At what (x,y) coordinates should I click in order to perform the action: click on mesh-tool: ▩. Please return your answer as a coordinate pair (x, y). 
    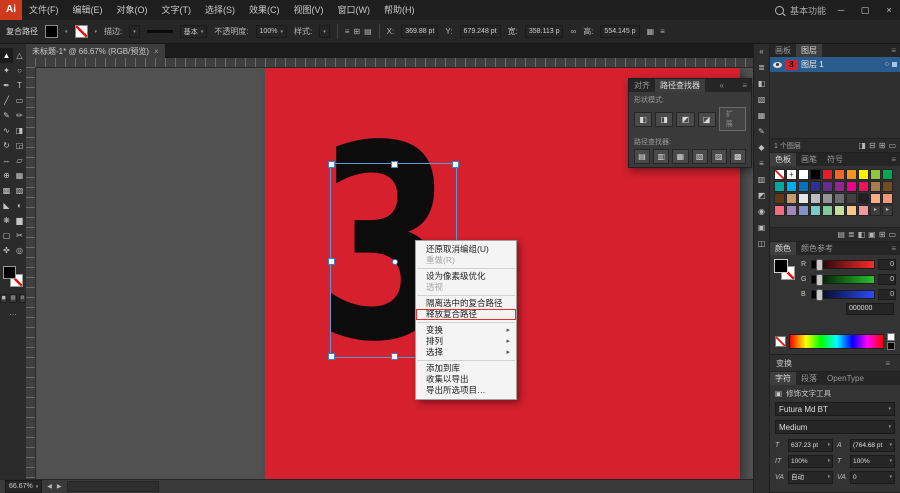
    Looking at the image, I should click on (6, 190).